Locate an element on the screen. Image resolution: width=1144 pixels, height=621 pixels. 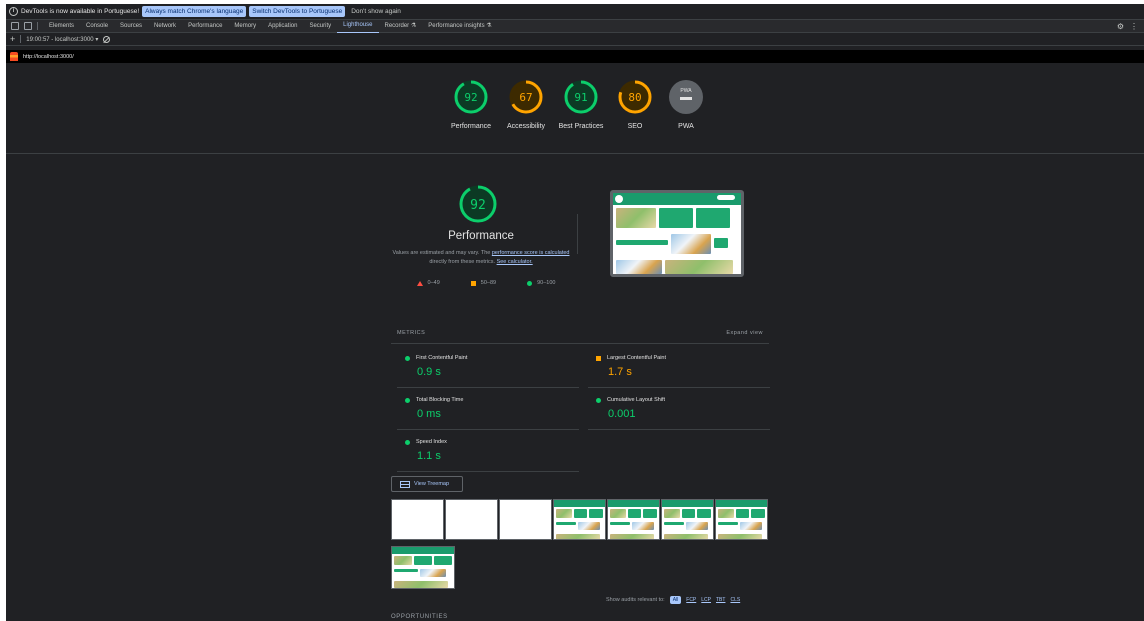
more-options-icon: ⋮ is located at coordinates (1134, 26).